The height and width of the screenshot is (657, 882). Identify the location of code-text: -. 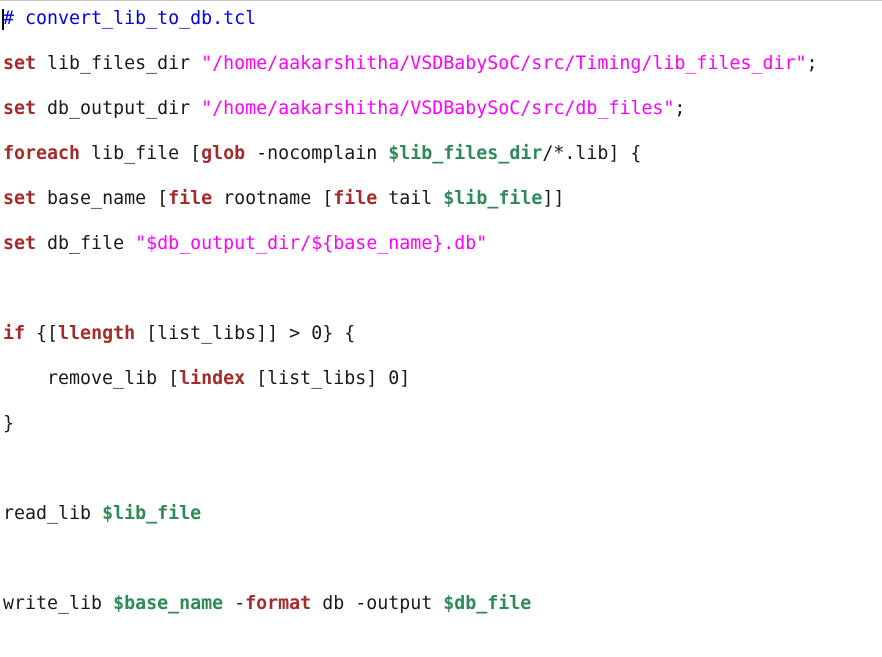
(234, 603).